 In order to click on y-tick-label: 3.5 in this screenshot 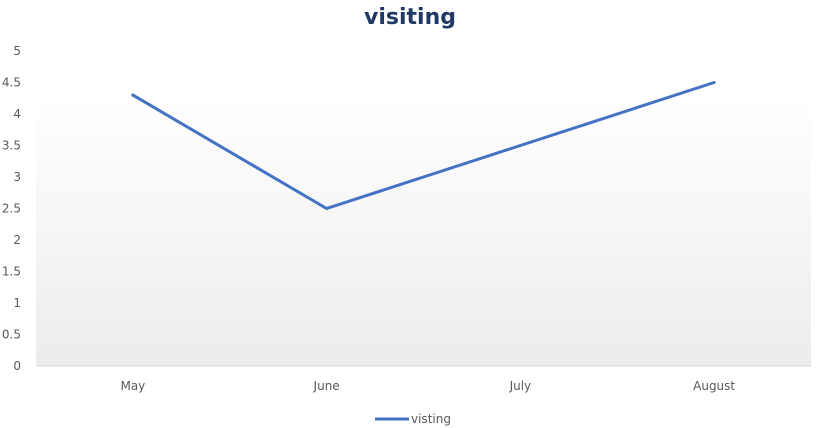, I will do `click(11, 146)`.